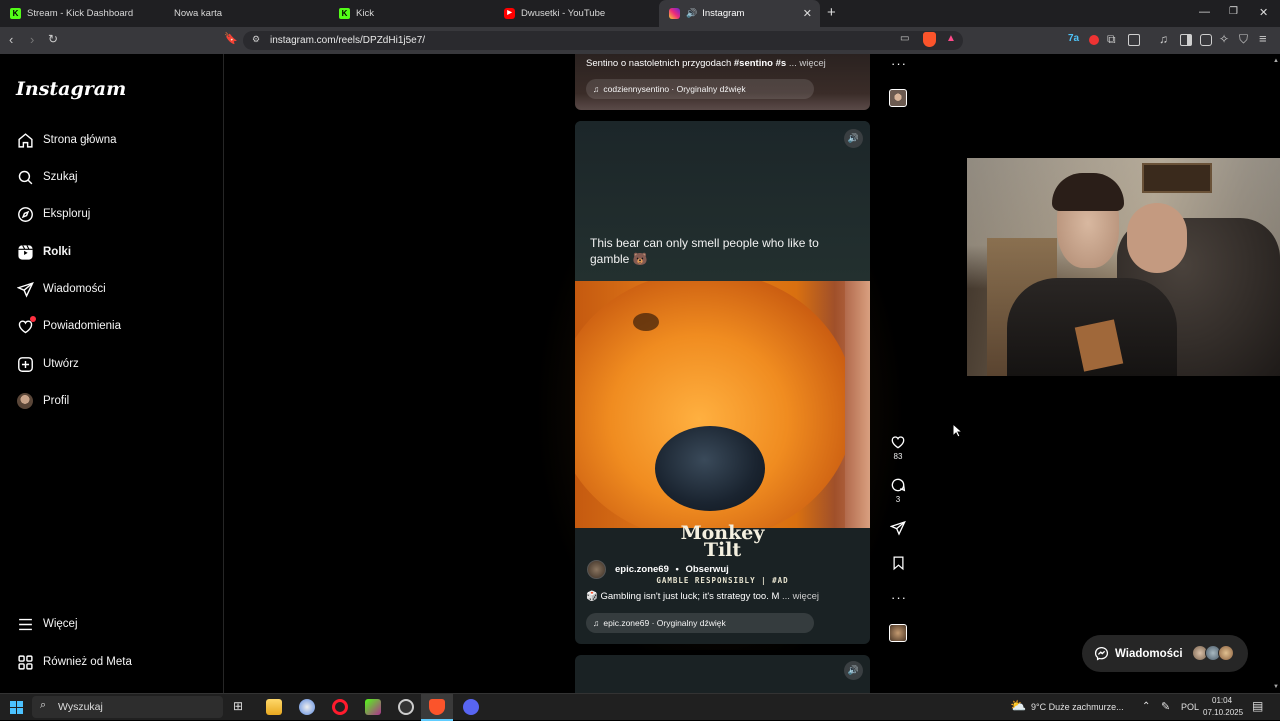  I want to click on scroll-down-arrow: ▼, so click(1276, 687).